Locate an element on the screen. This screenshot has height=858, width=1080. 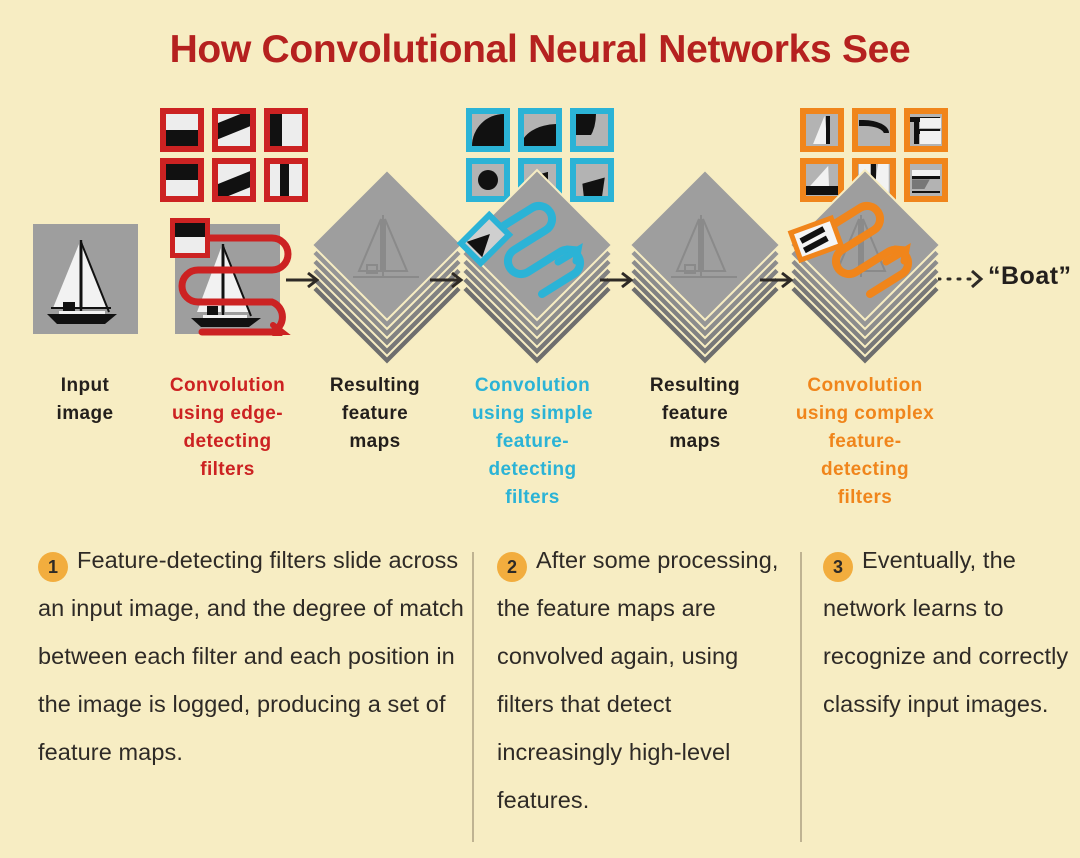
sailboat-illustration is located at coordinates (82, 282).